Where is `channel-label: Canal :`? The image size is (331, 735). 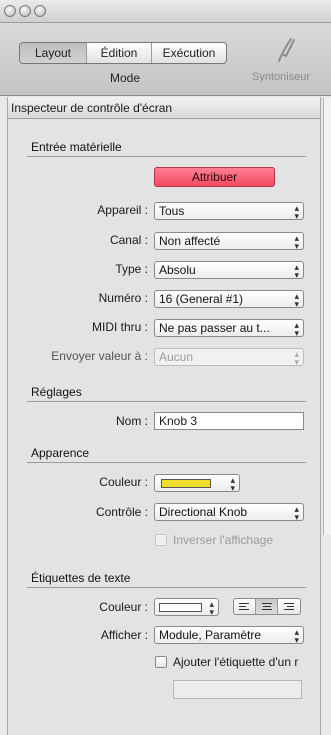
channel-label: Canal : is located at coordinates (128, 240).